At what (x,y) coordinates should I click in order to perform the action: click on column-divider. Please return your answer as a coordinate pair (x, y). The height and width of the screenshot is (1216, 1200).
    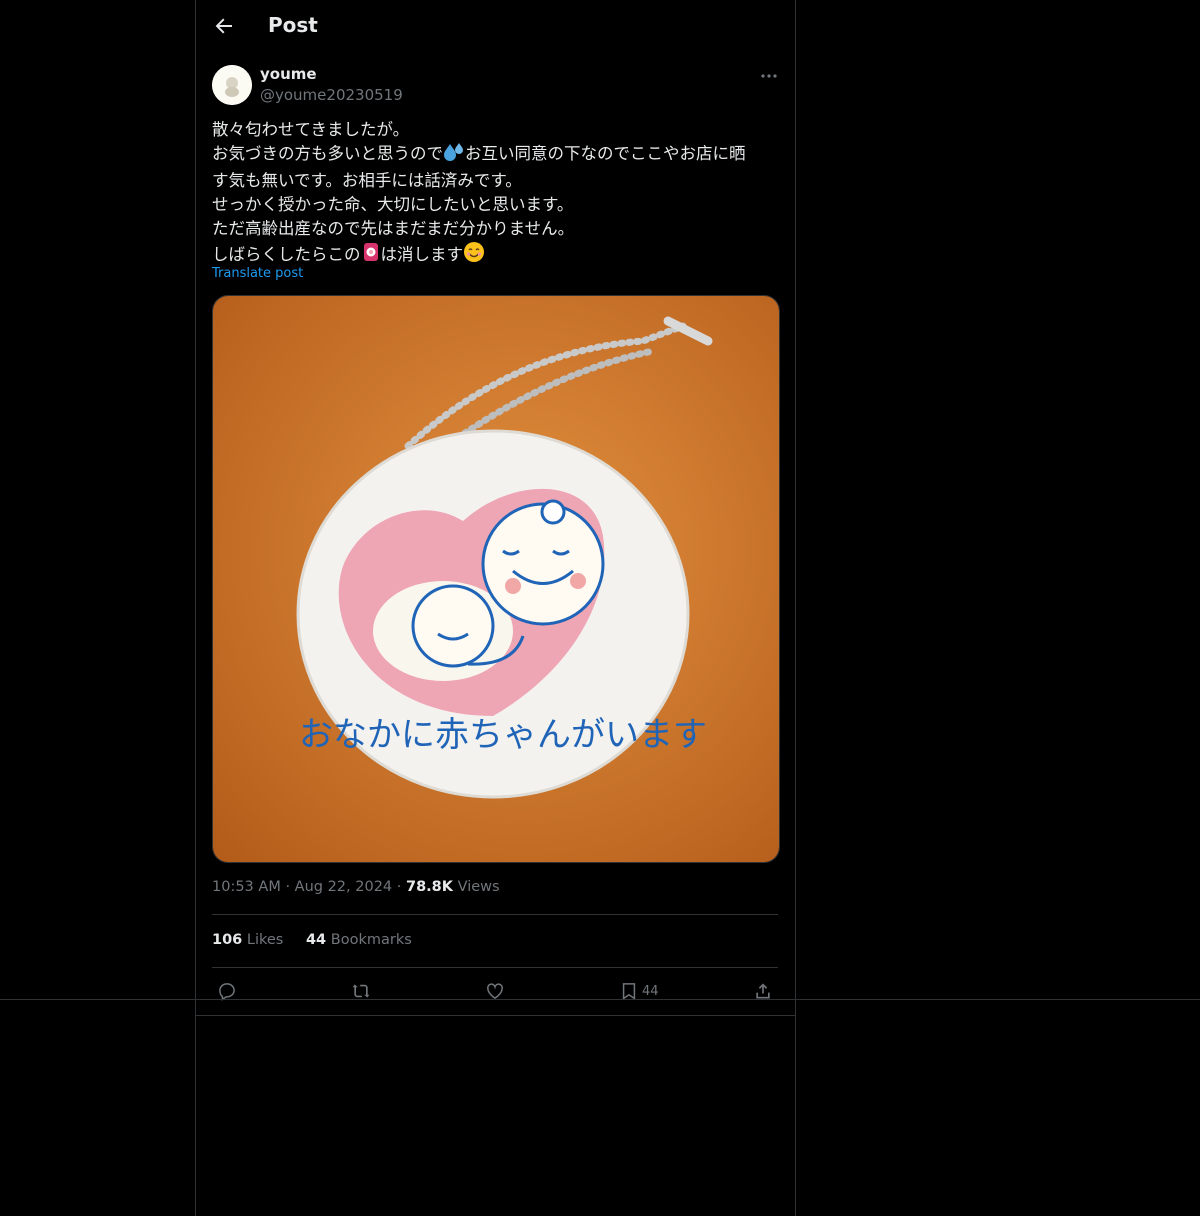
    Looking at the image, I should click on (495, 1015).